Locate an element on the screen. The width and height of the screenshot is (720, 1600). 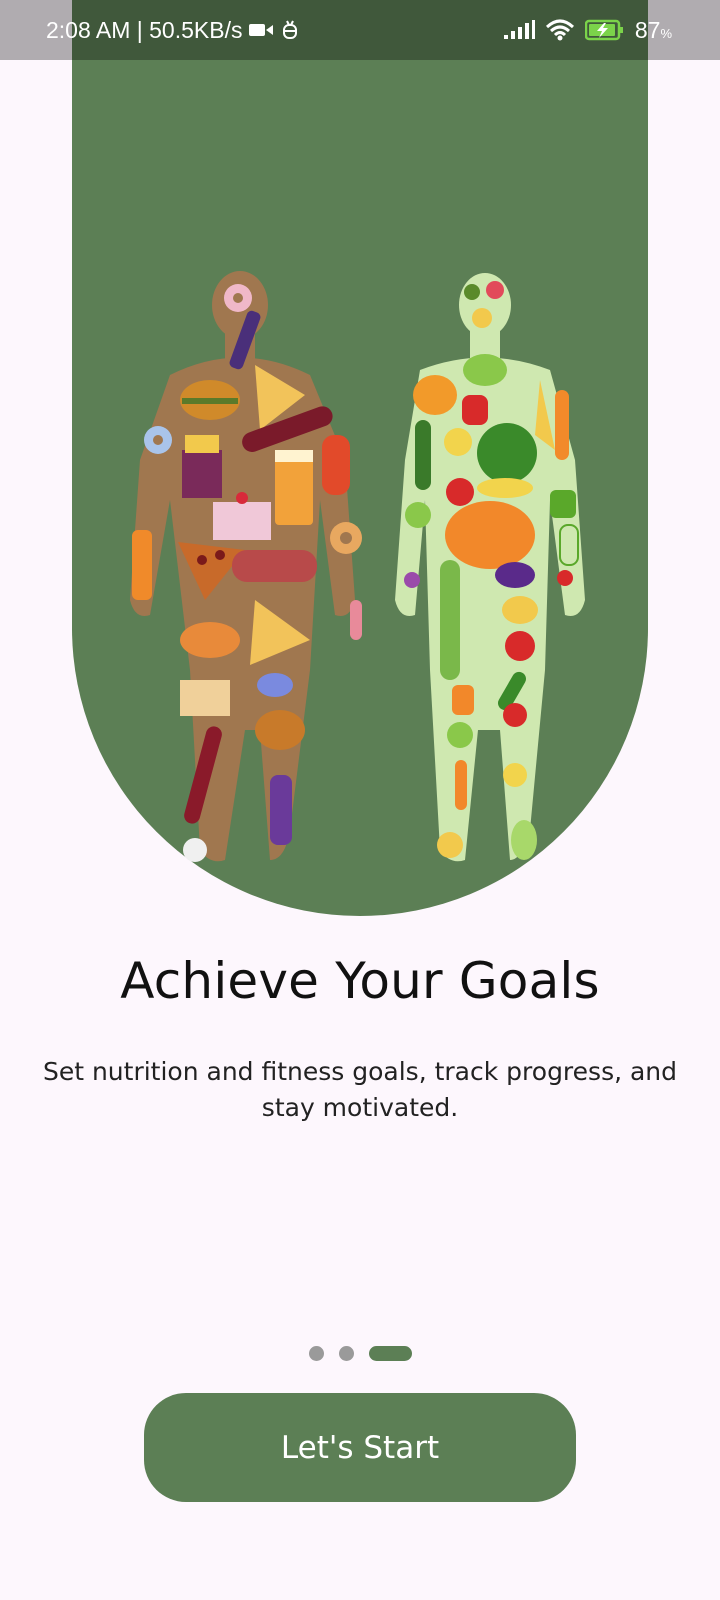
junk-food-body-figure is located at coordinates (246, 566).